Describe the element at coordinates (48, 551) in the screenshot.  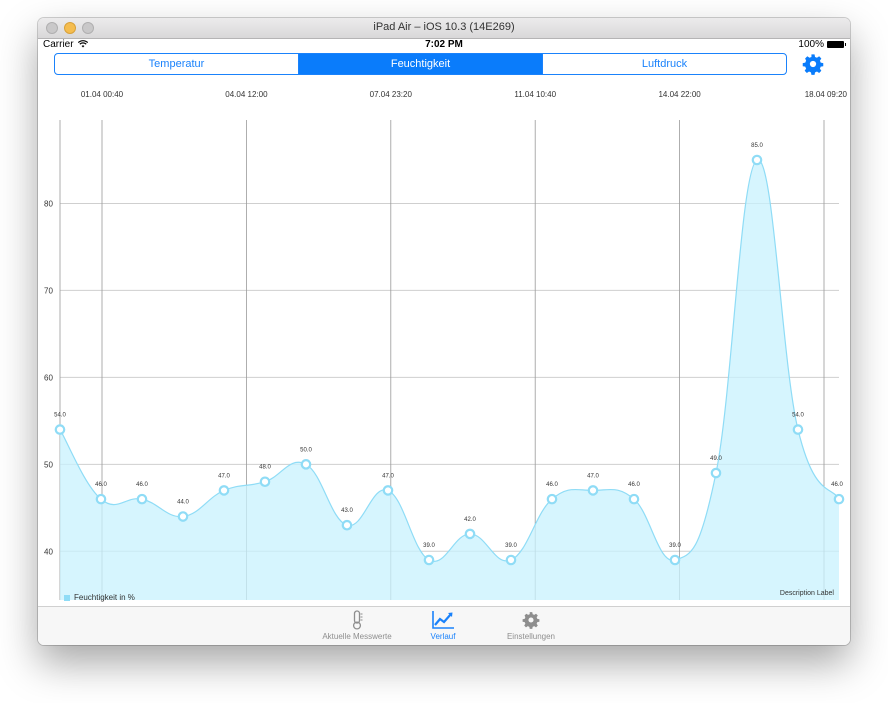
I see `y-tick-label: 40` at that location.